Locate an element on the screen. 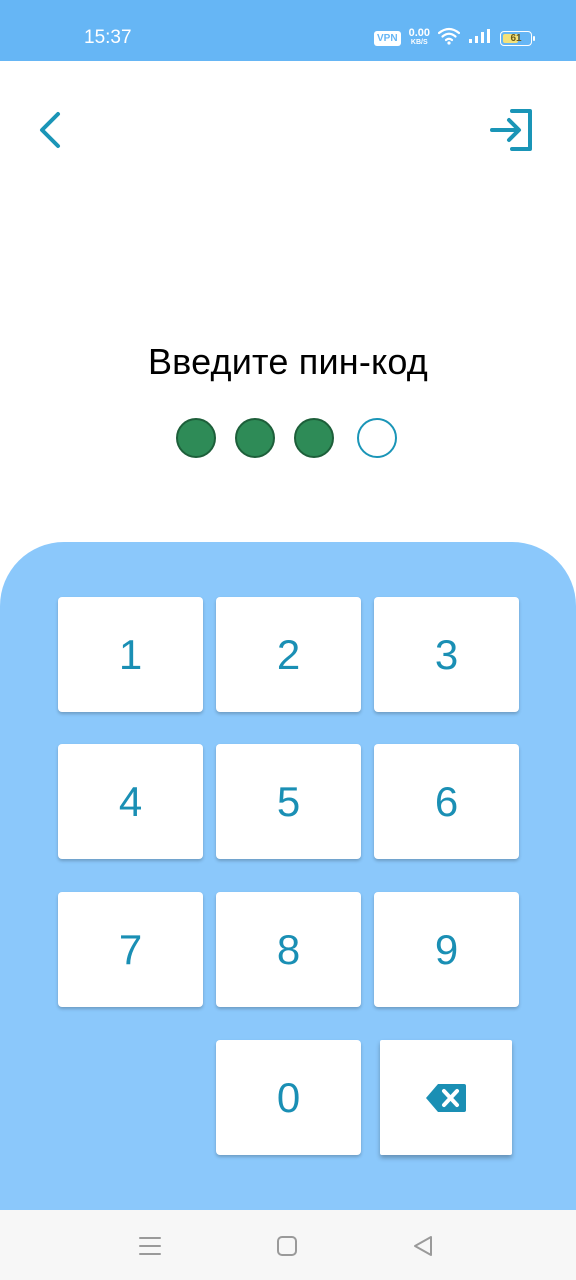  key-6: 6 is located at coordinates (446, 801).